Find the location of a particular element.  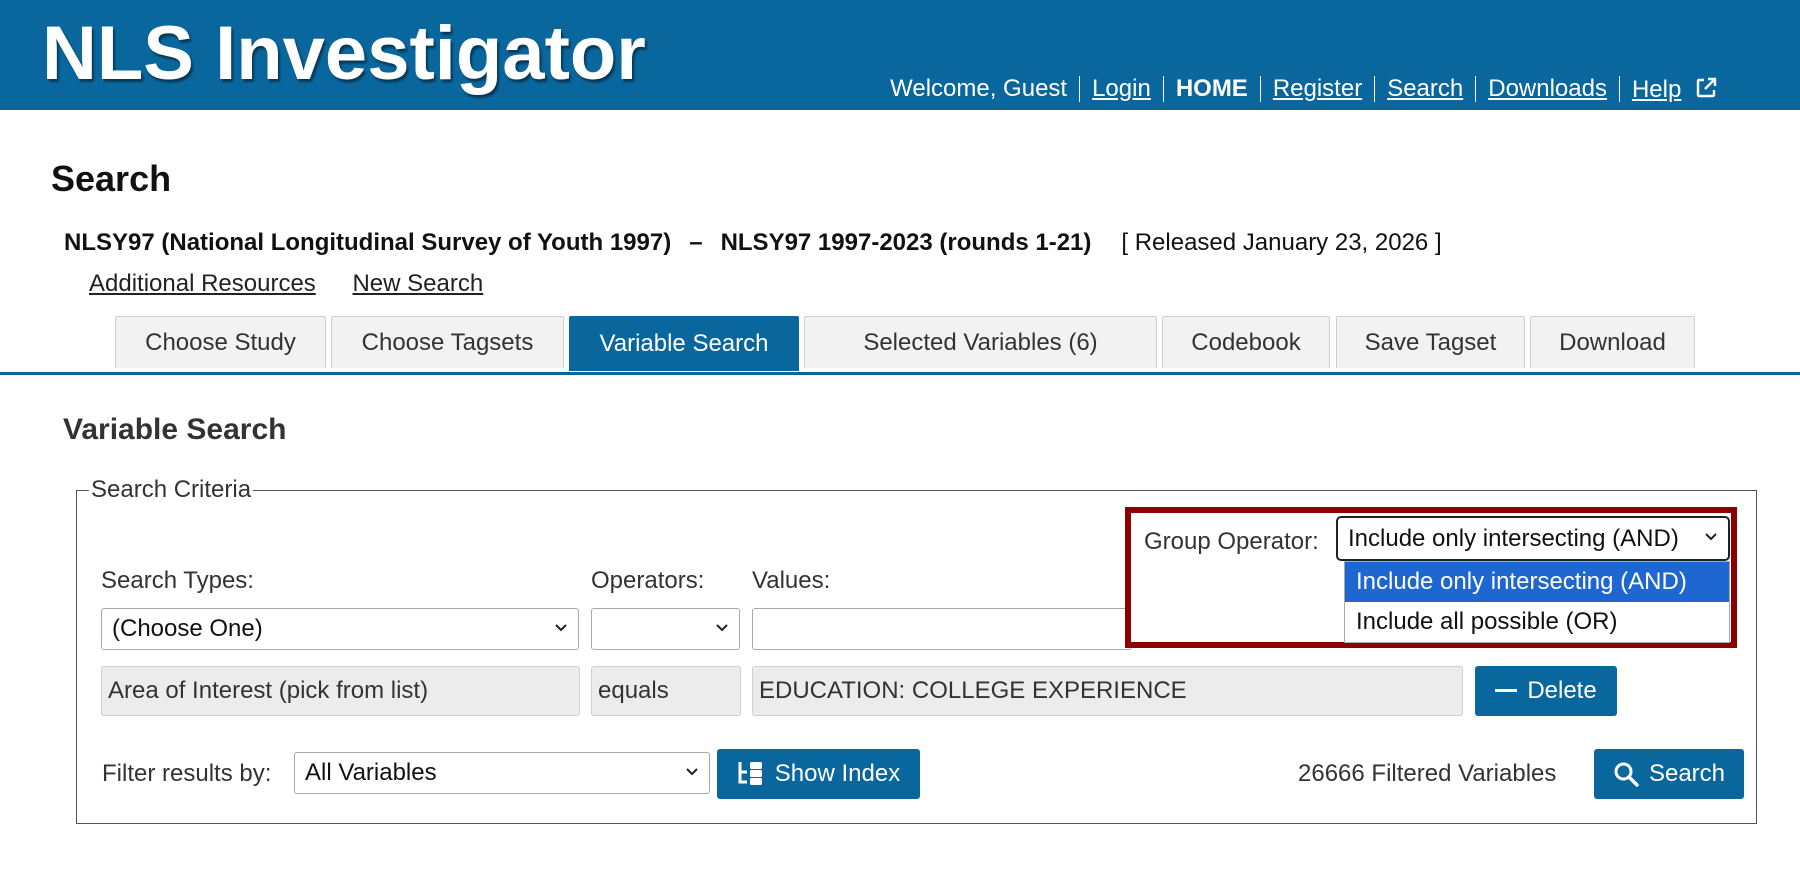

option-and: Include only intersecting (AND) is located at coordinates (1537, 582).